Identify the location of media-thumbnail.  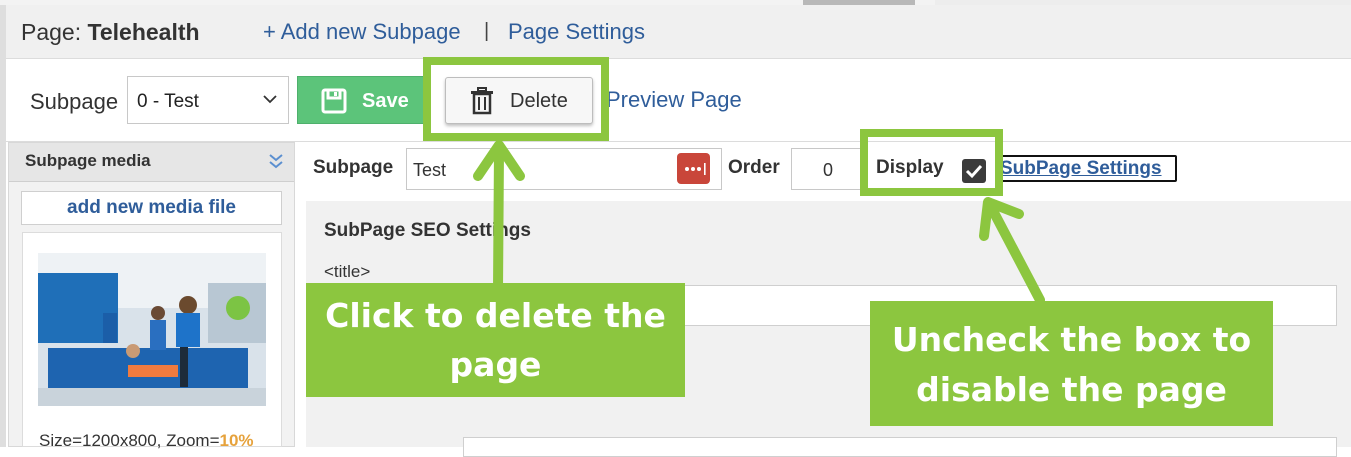
(152, 329).